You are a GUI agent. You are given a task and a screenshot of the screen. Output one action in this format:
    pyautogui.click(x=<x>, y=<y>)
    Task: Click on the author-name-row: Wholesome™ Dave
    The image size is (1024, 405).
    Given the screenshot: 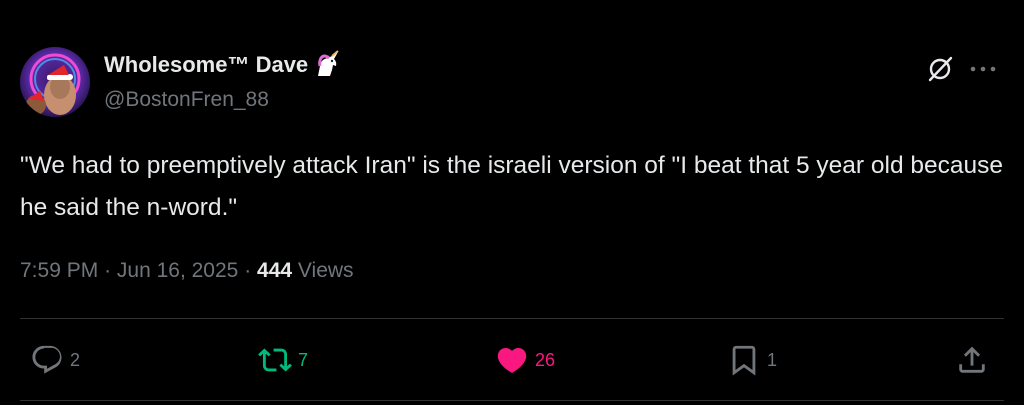 What is the action you would take?
    pyautogui.click(x=223, y=65)
    